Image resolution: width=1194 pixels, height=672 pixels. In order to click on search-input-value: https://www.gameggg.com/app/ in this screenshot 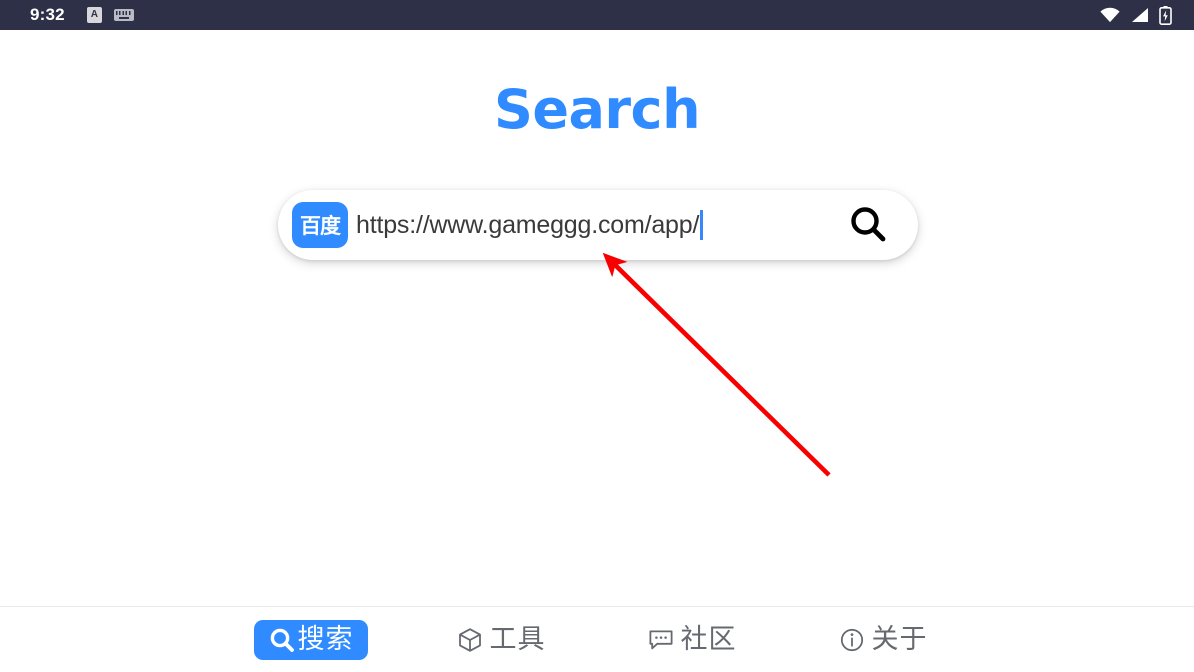, I will do `click(528, 224)`.